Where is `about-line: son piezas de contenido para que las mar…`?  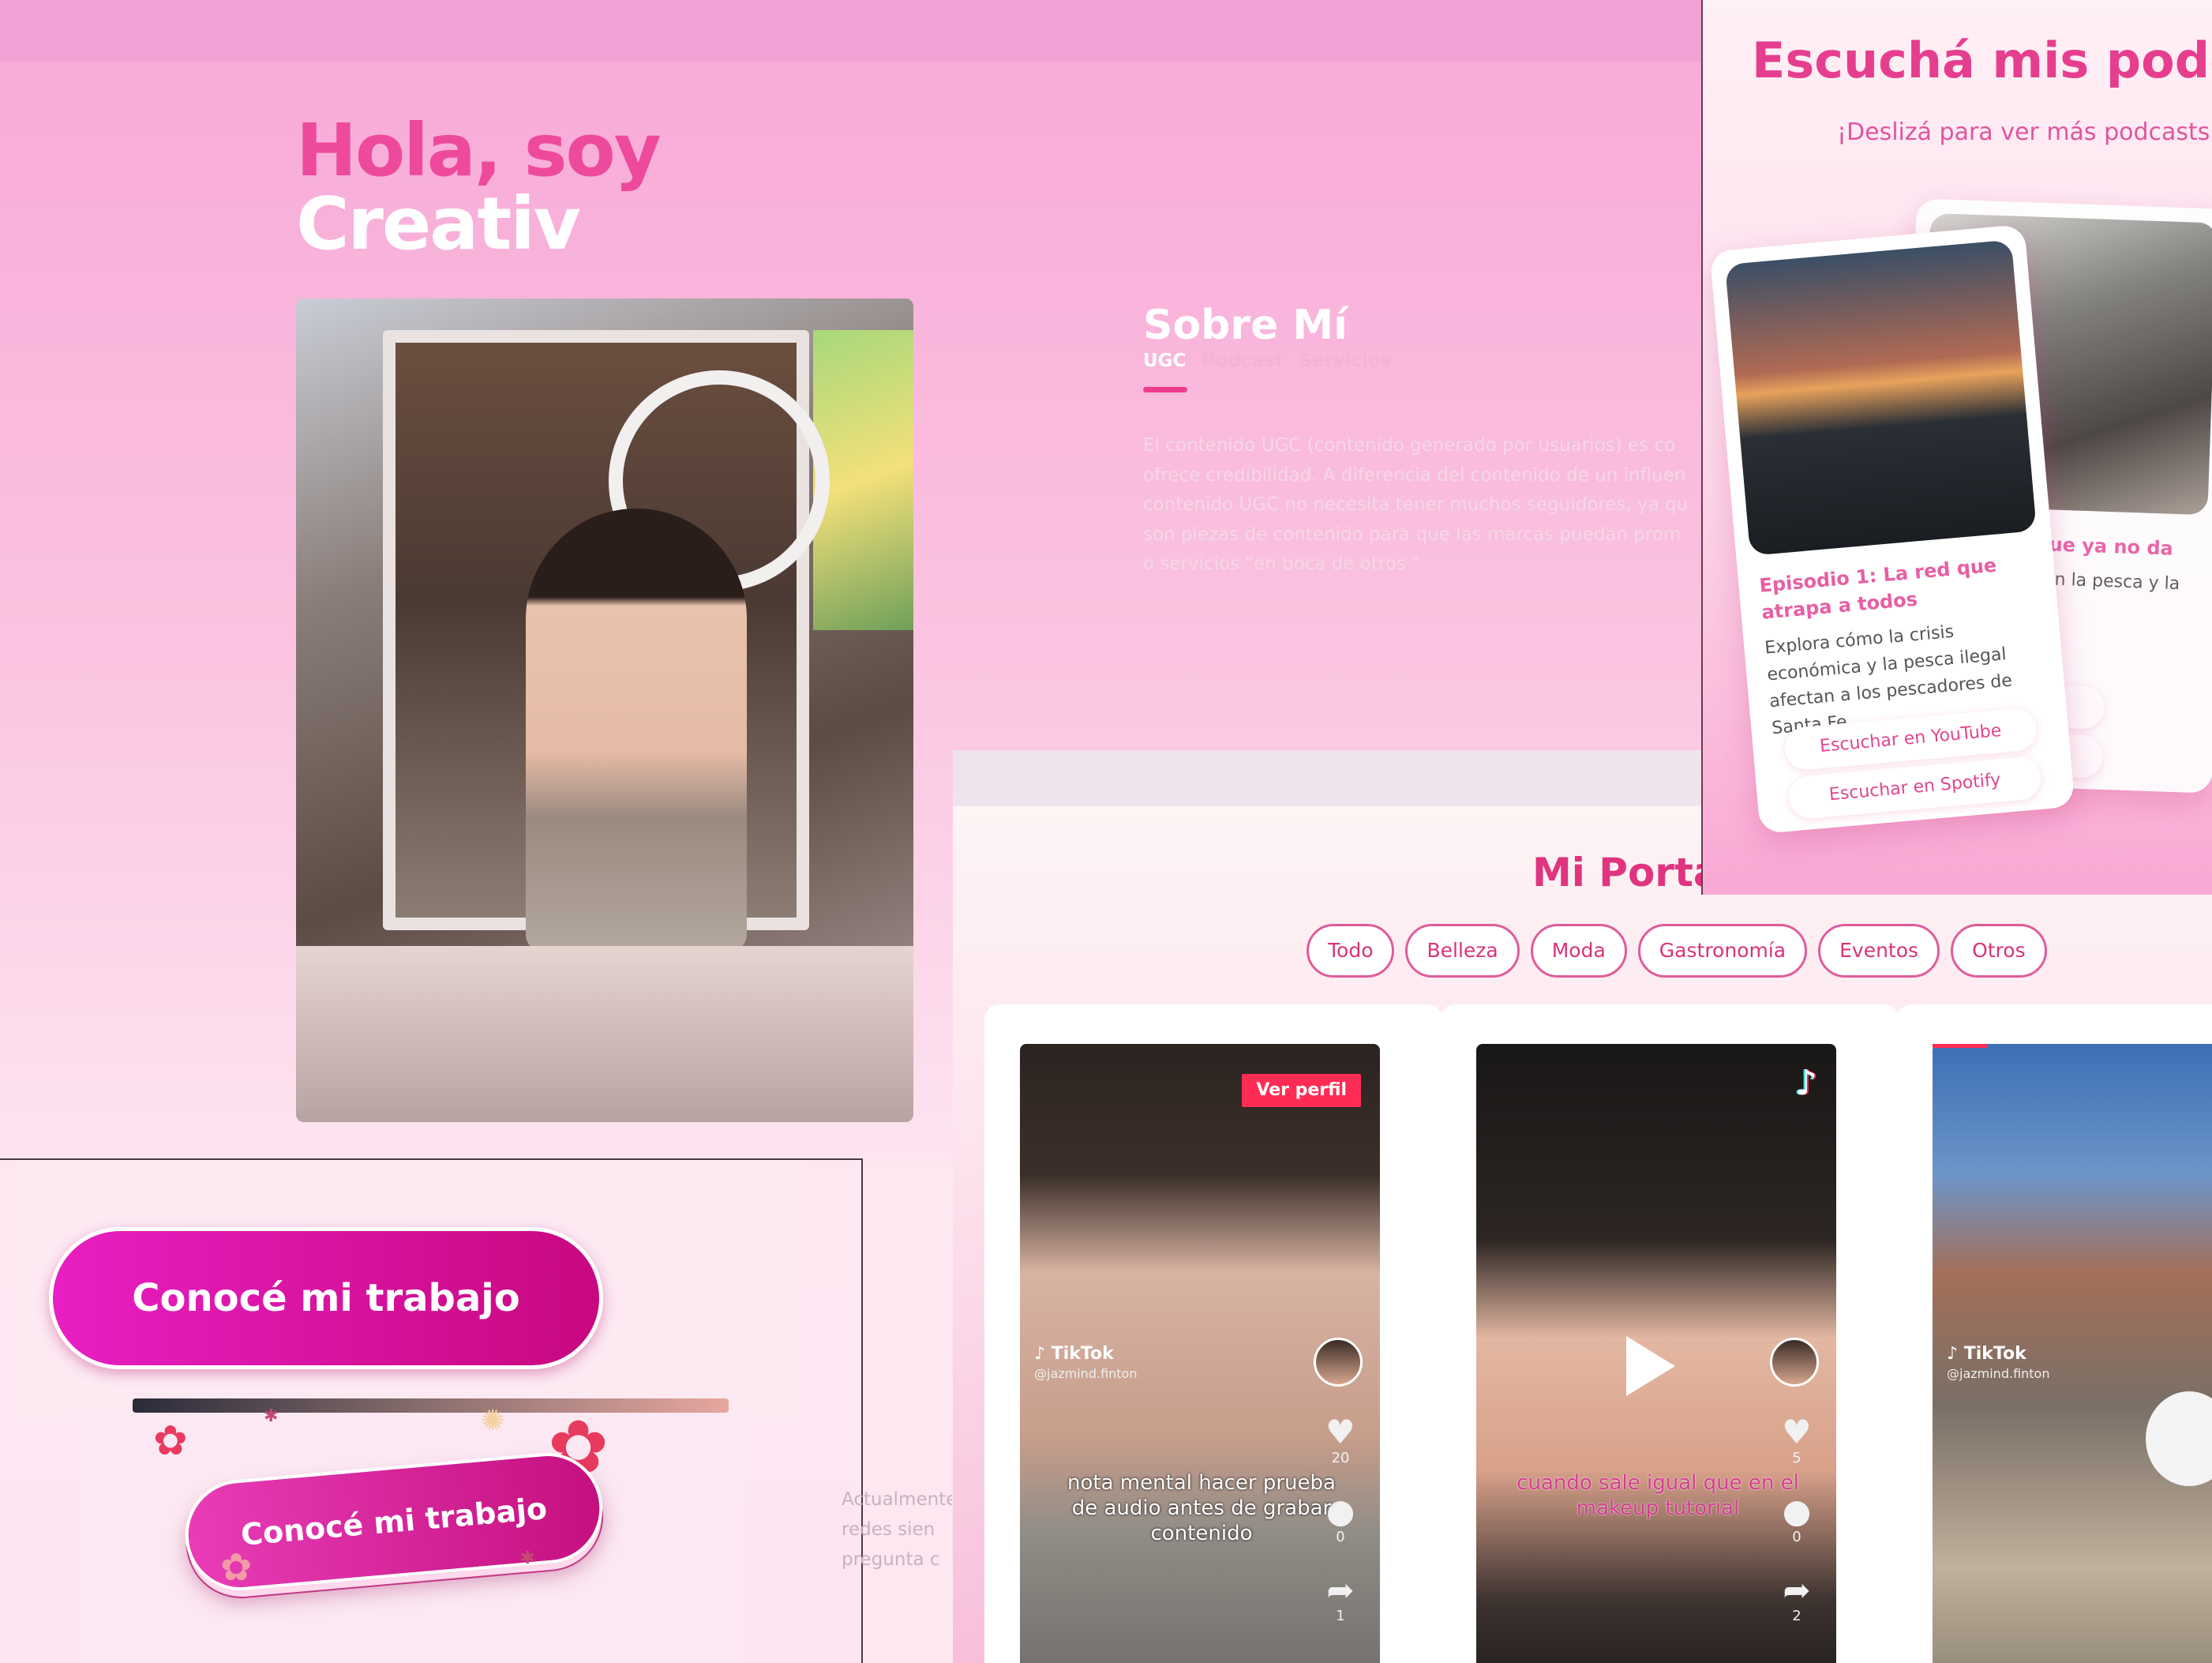 about-line: son piezas de contenido para que las mar… is located at coordinates (1412, 534).